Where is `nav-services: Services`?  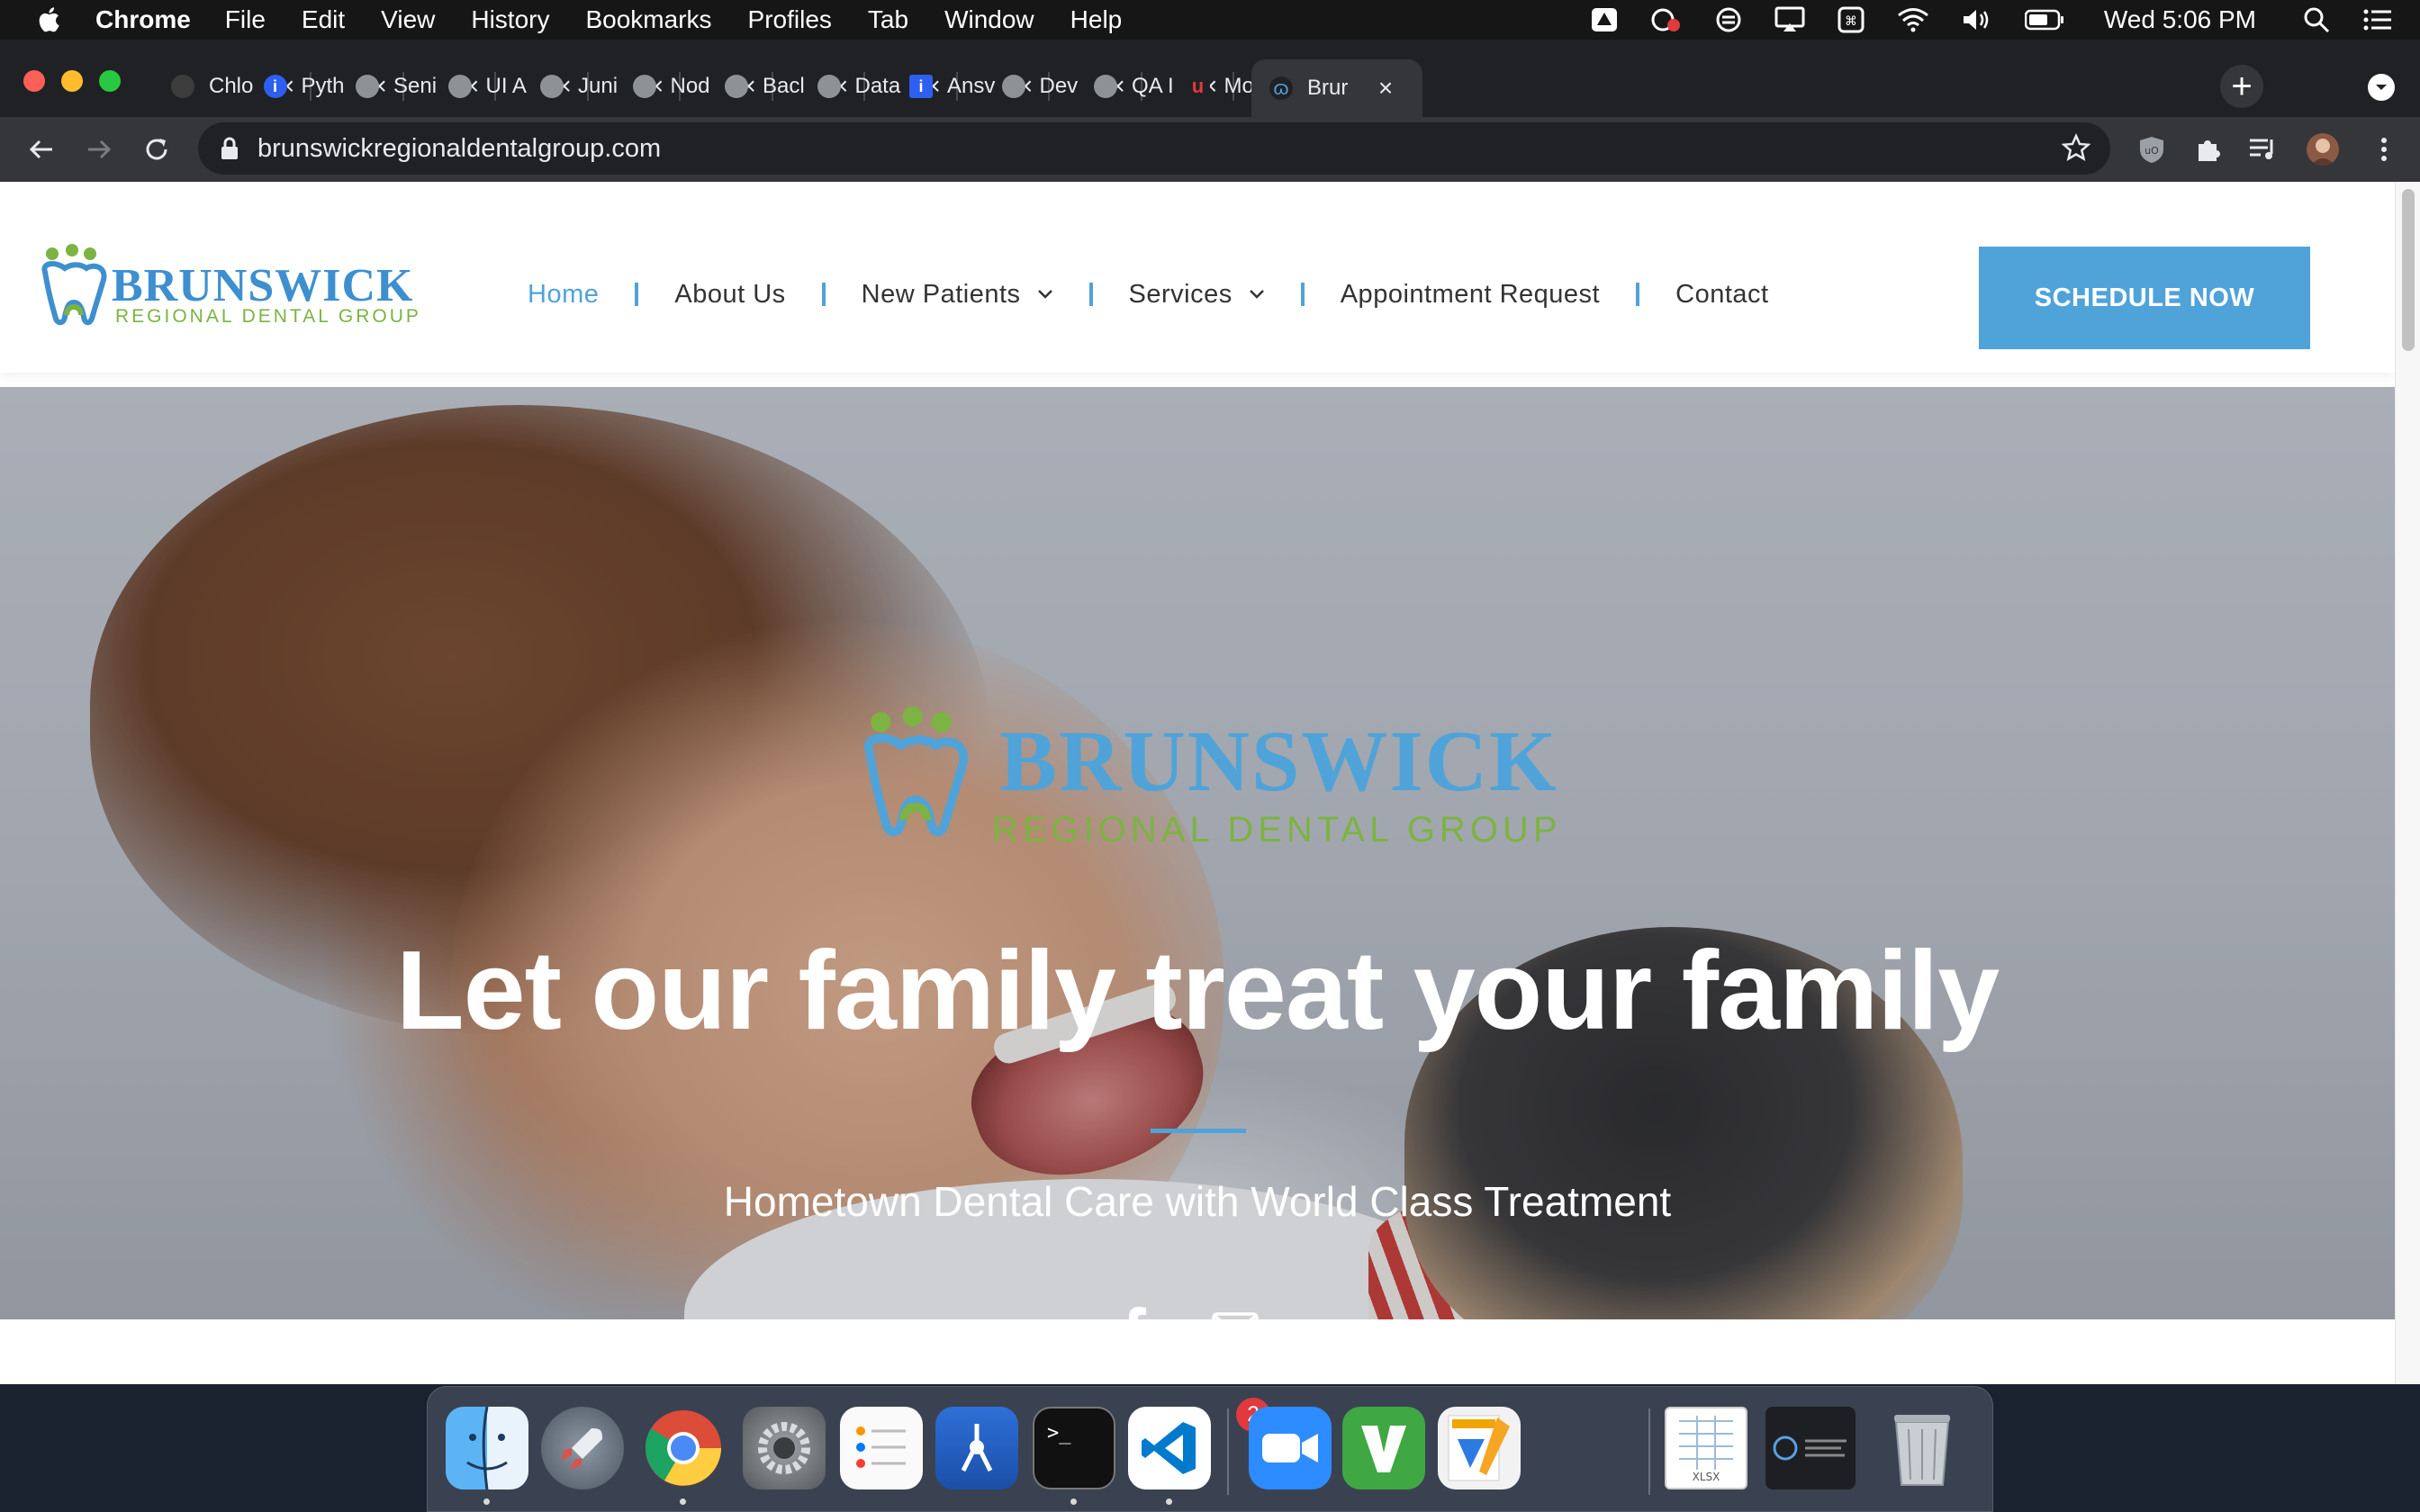 nav-services: Services is located at coordinates (1197, 295).